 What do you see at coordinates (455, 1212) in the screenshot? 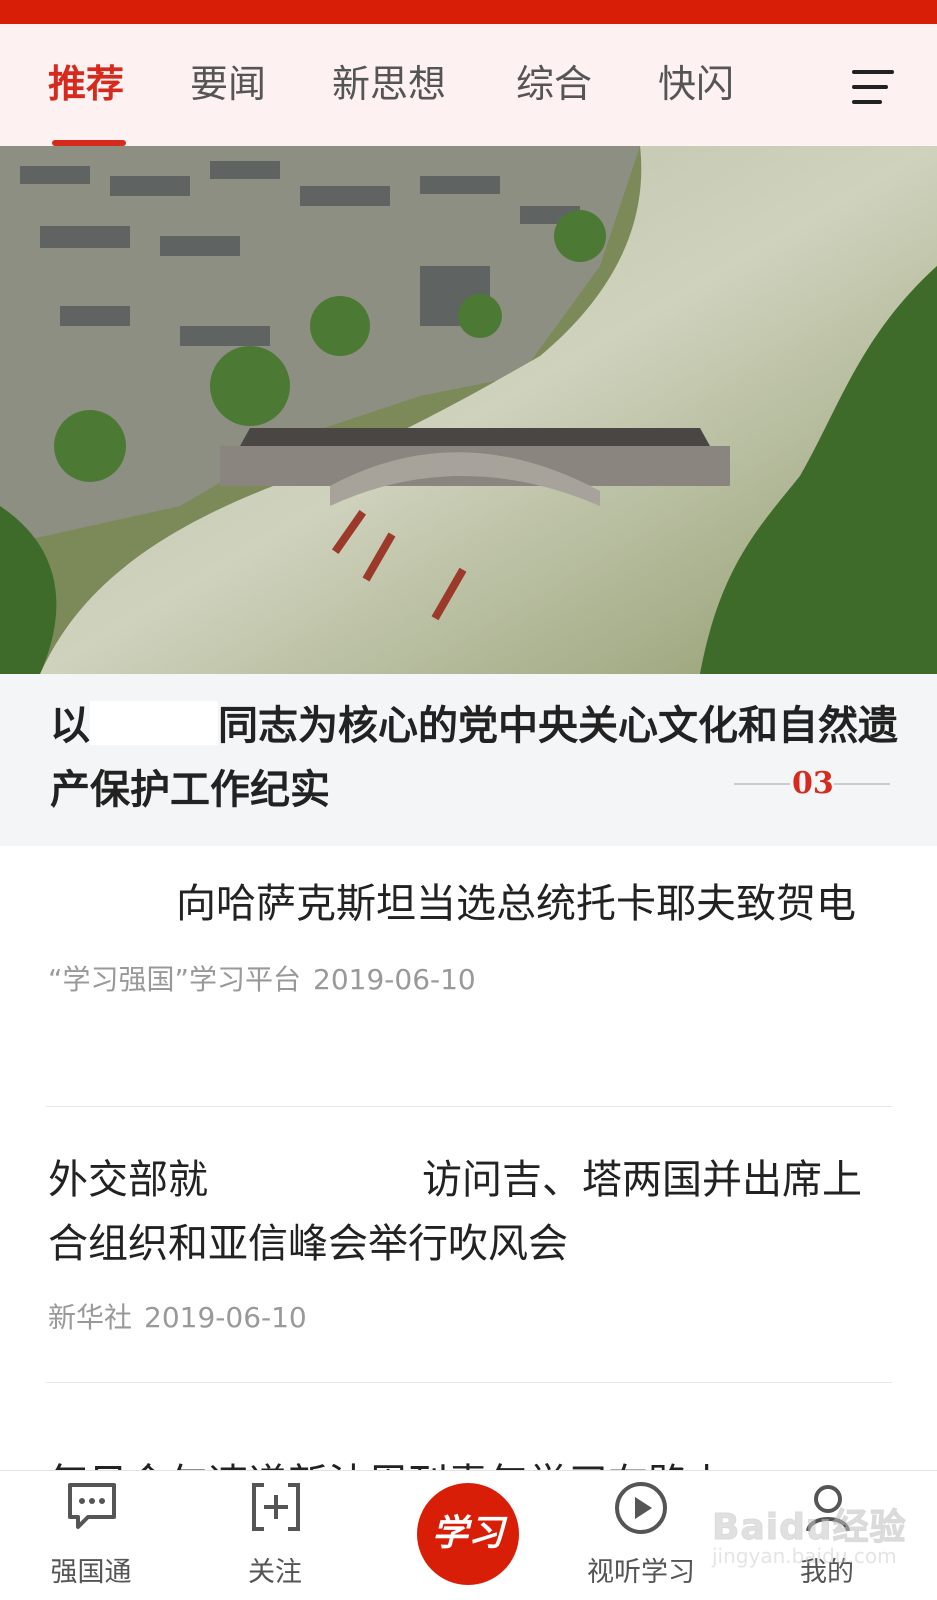
I see `article-title: 外交部就 访问吉、塔两国并出席上合组织和亚信峰会举行吹风会` at bounding box center [455, 1212].